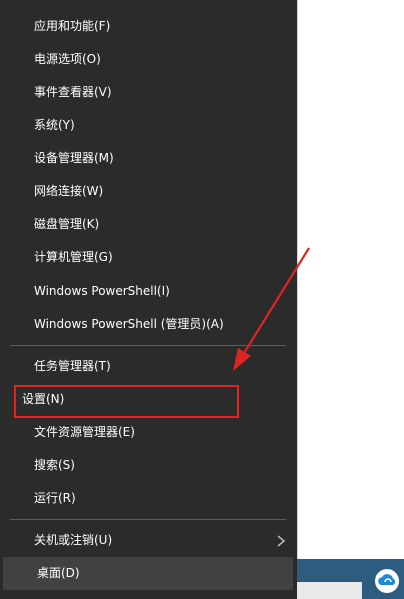 This screenshot has height=599, width=404. Describe the element at coordinates (148, 59) in the screenshot. I see `menu-item-power-options: 电源选项(O)` at that location.